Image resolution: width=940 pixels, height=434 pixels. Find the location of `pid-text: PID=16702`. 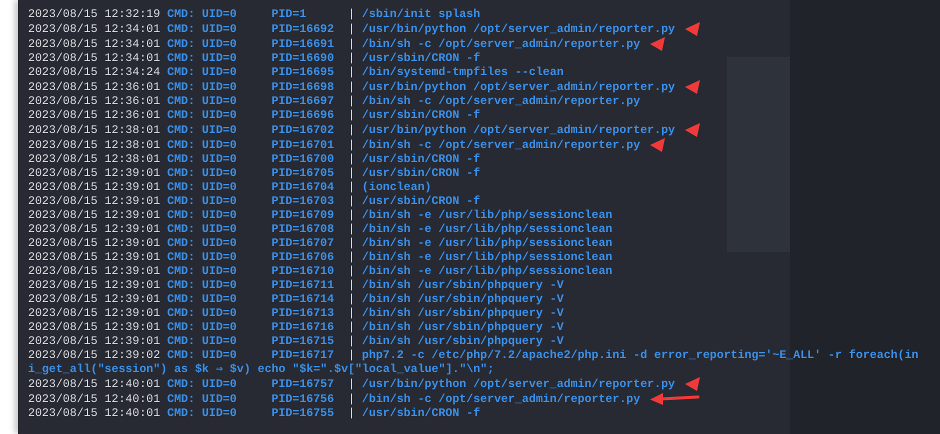

pid-text: PID=16702 is located at coordinates (303, 131).